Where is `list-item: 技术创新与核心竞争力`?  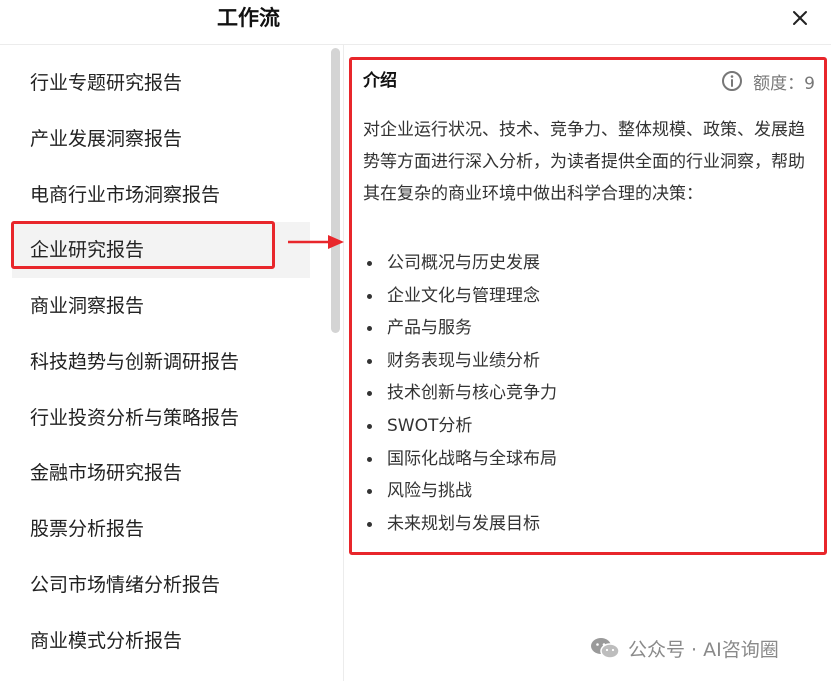
list-item: 技术创新与核心竞争力 is located at coordinates (590, 393).